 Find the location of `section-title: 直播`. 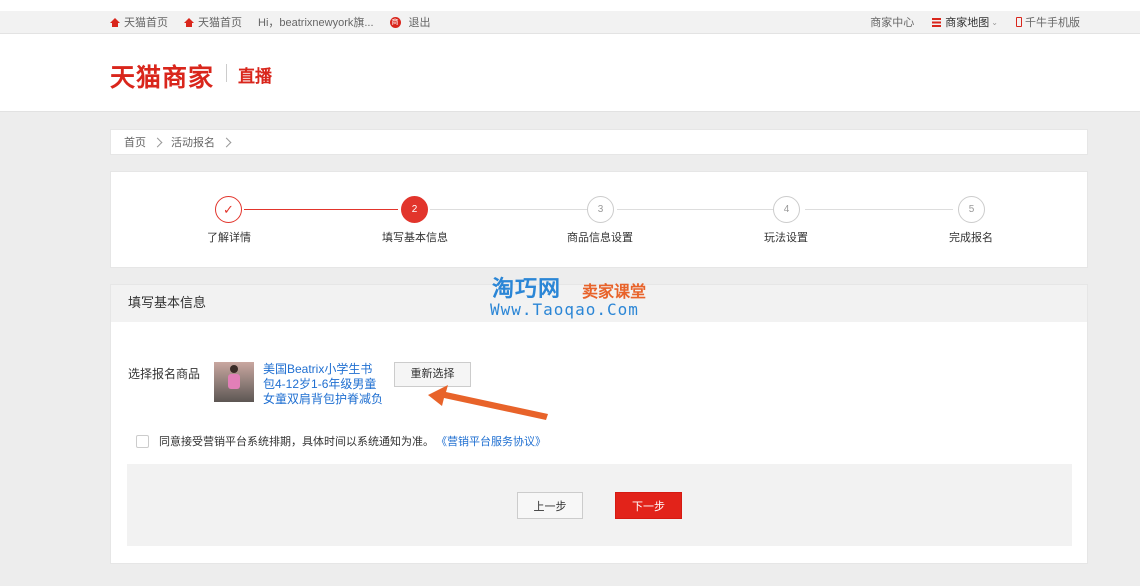

section-title: 直播 is located at coordinates (255, 76).